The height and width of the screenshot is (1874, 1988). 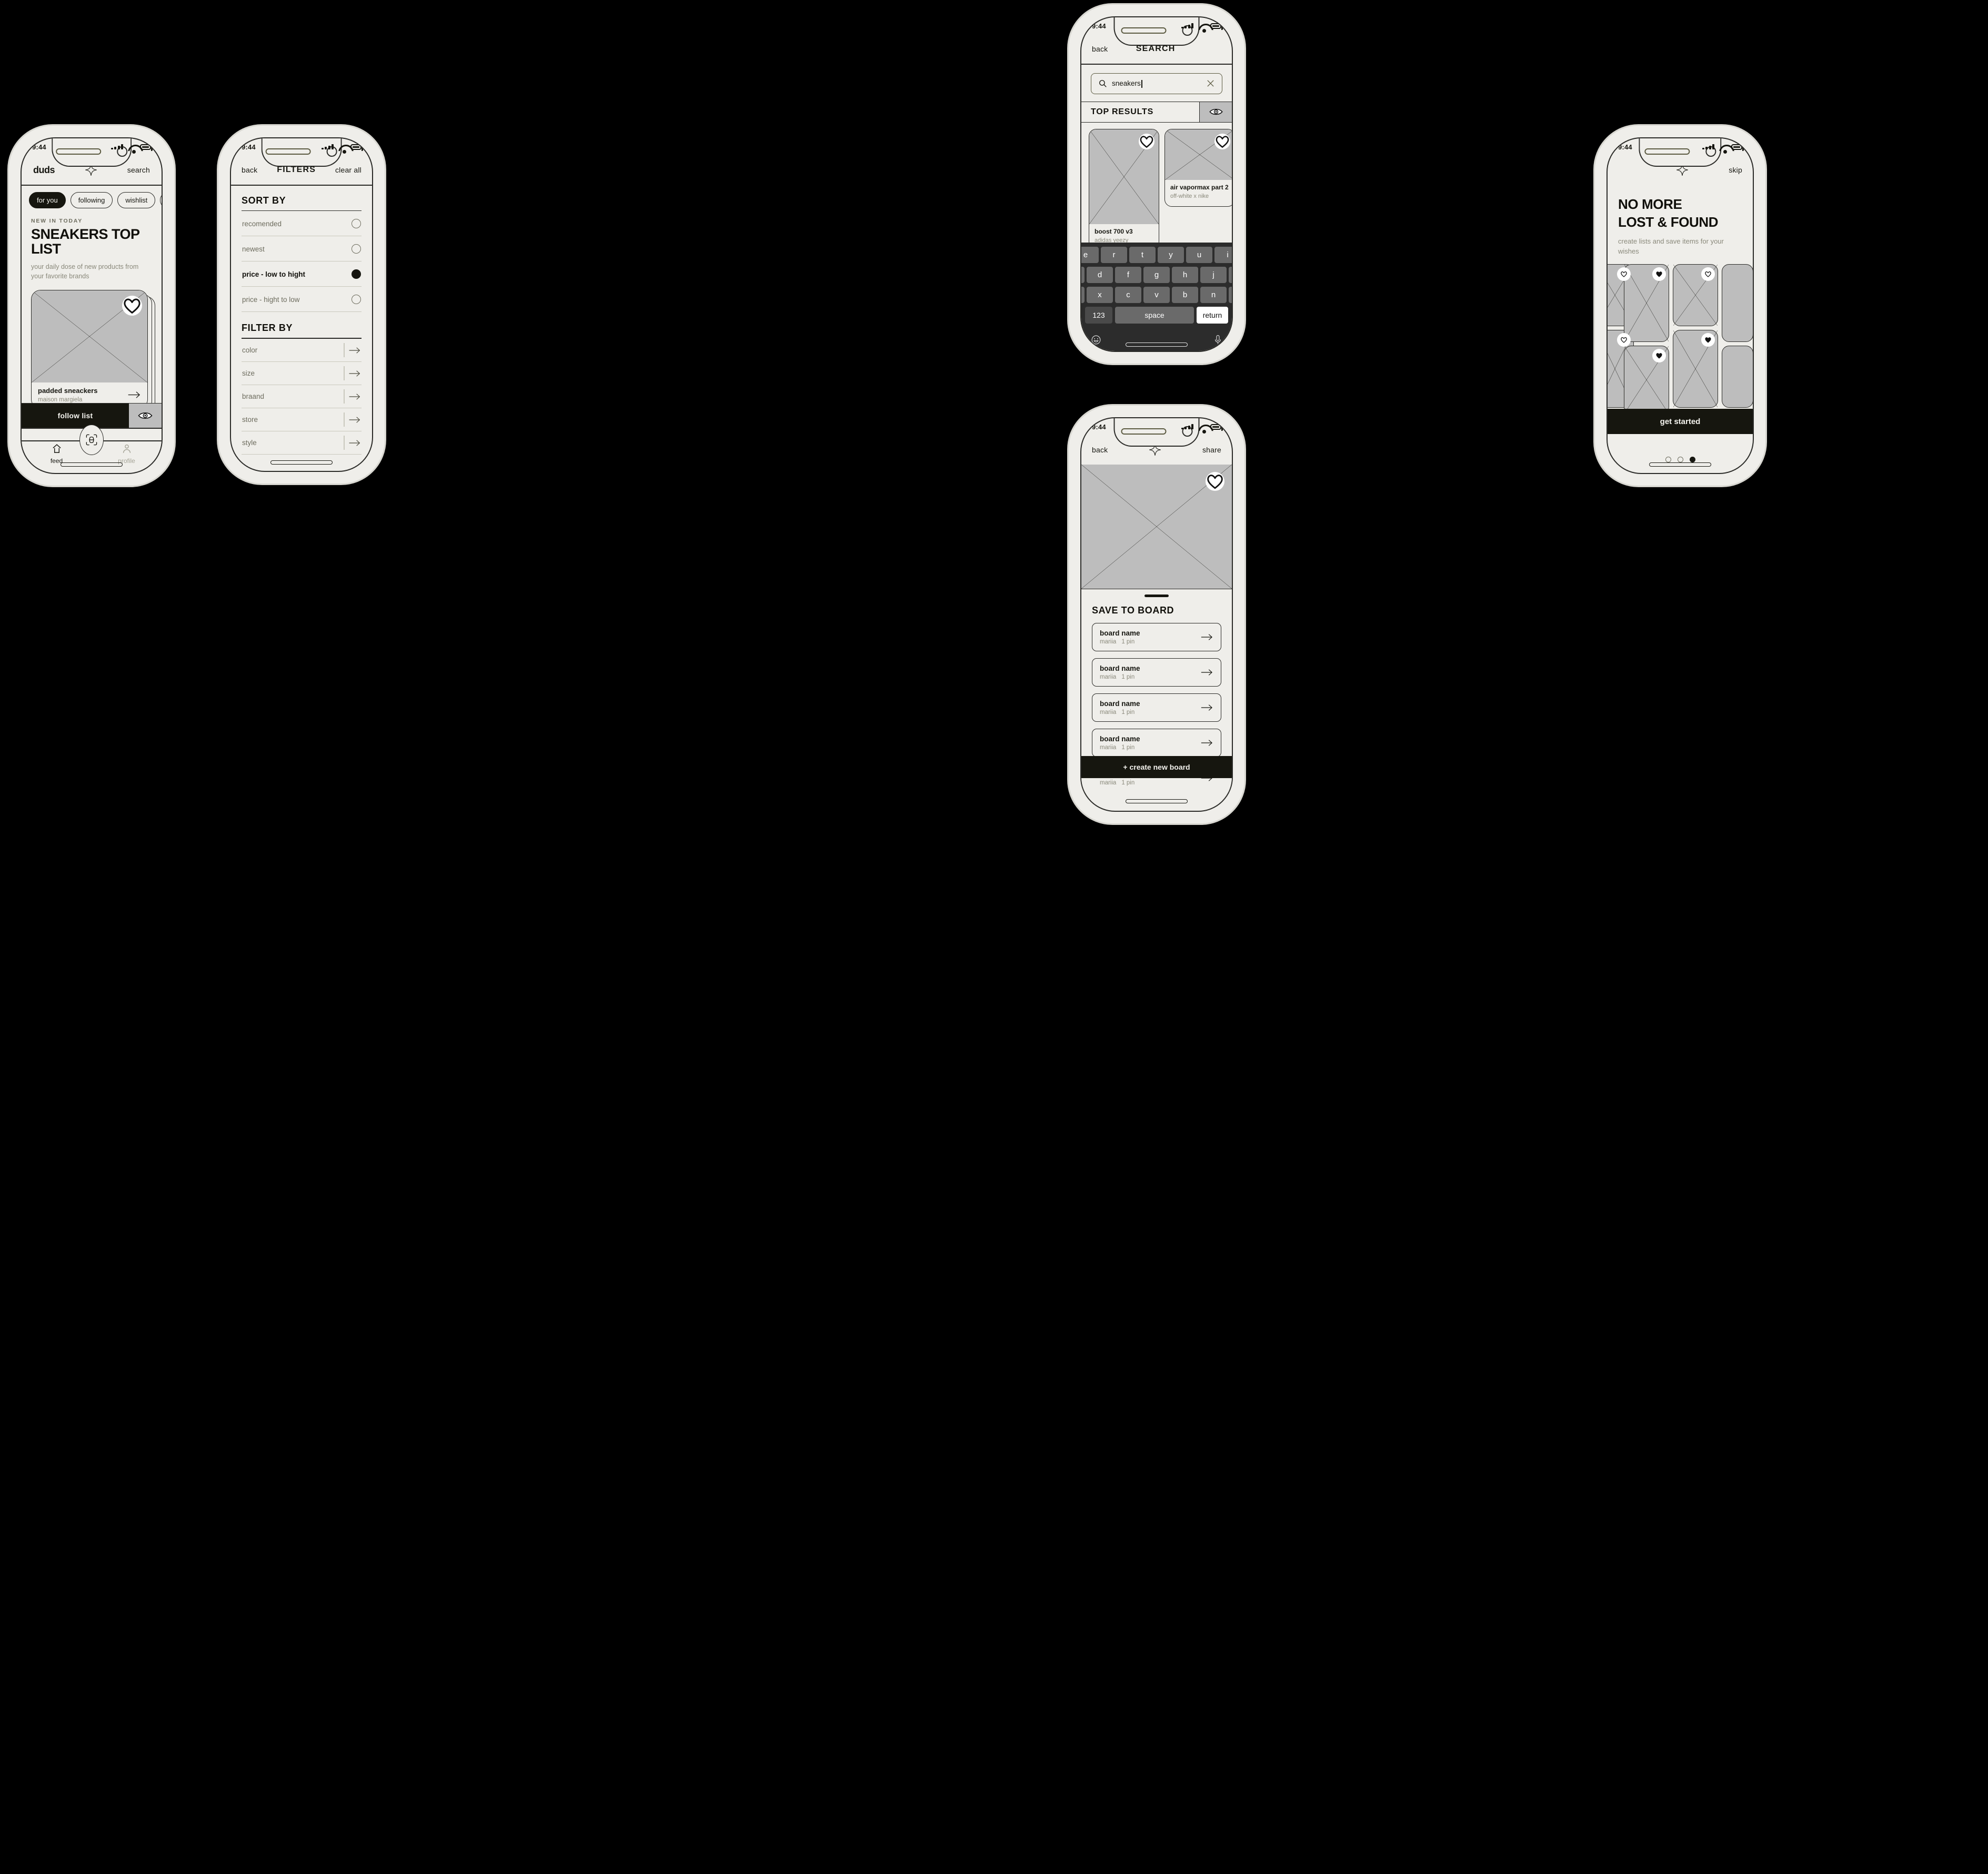 What do you see at coordinates (1214, 275) in the screenshot?
I see `key-j: j` at bounding box center [1214, 275].